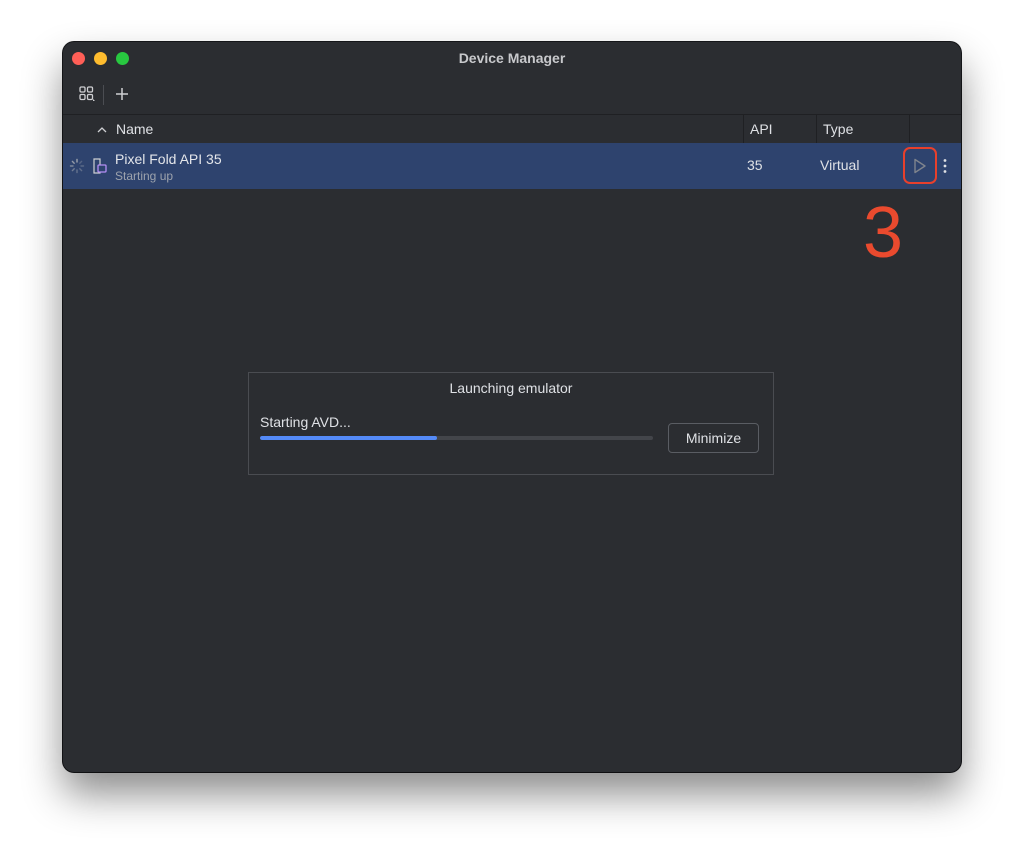  I want to click on title-bar: Device Manager, so click(512, 58).